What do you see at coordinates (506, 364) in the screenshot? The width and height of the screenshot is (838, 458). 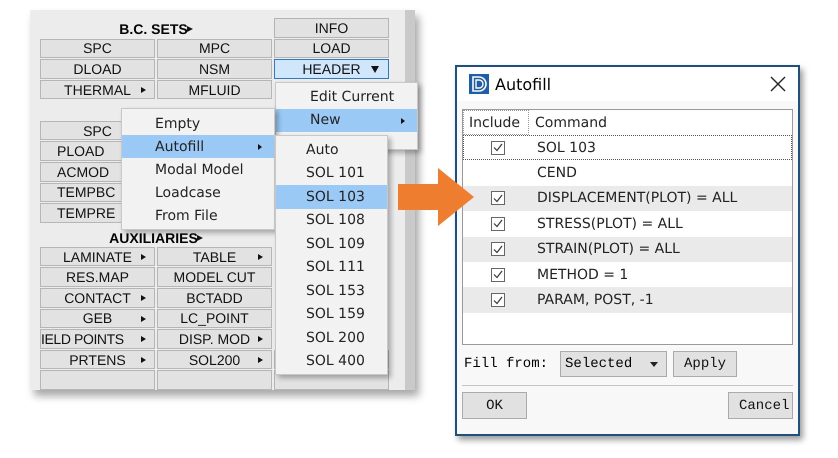 I see `field-label: Fill from:` at bounding box center [506, 364].